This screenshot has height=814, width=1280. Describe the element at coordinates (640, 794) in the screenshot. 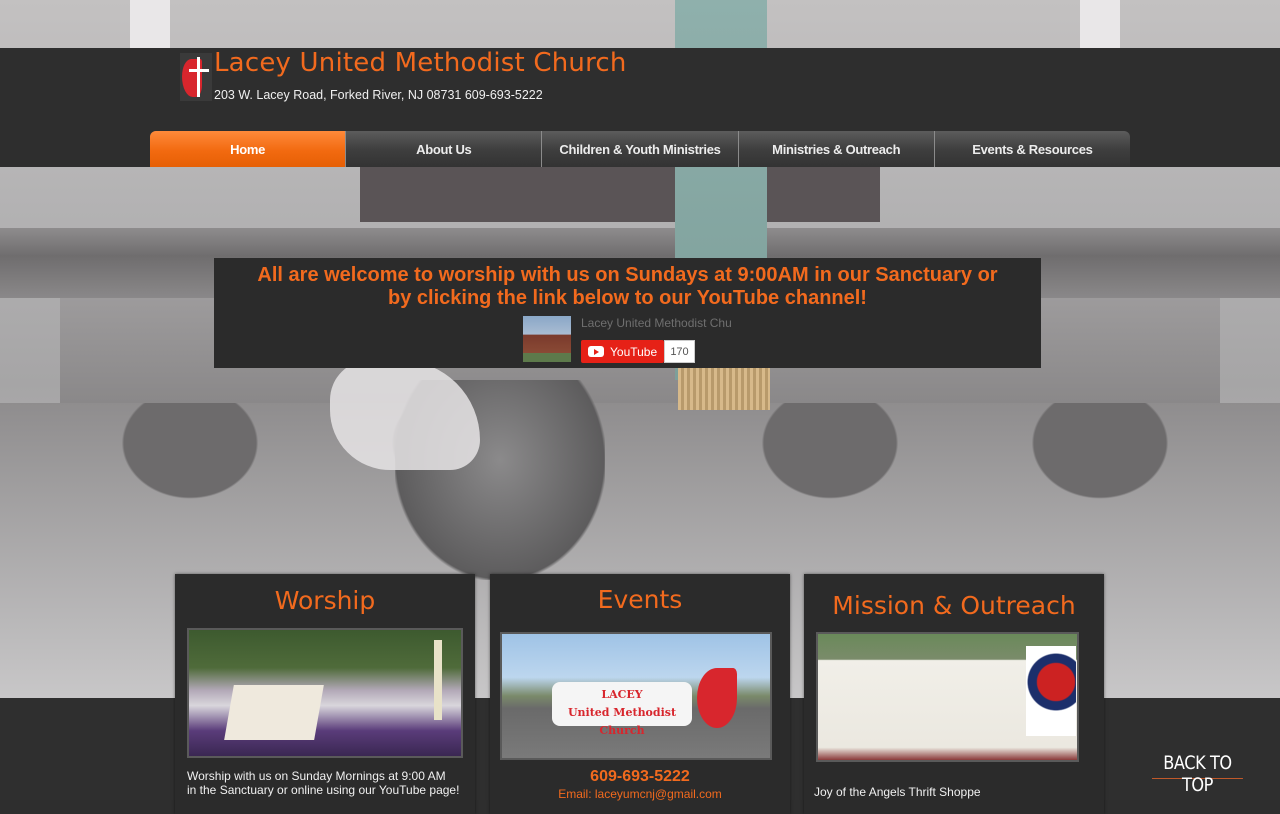

I see `events-email: Email: laceyumcnj@gmail.com` at that location.